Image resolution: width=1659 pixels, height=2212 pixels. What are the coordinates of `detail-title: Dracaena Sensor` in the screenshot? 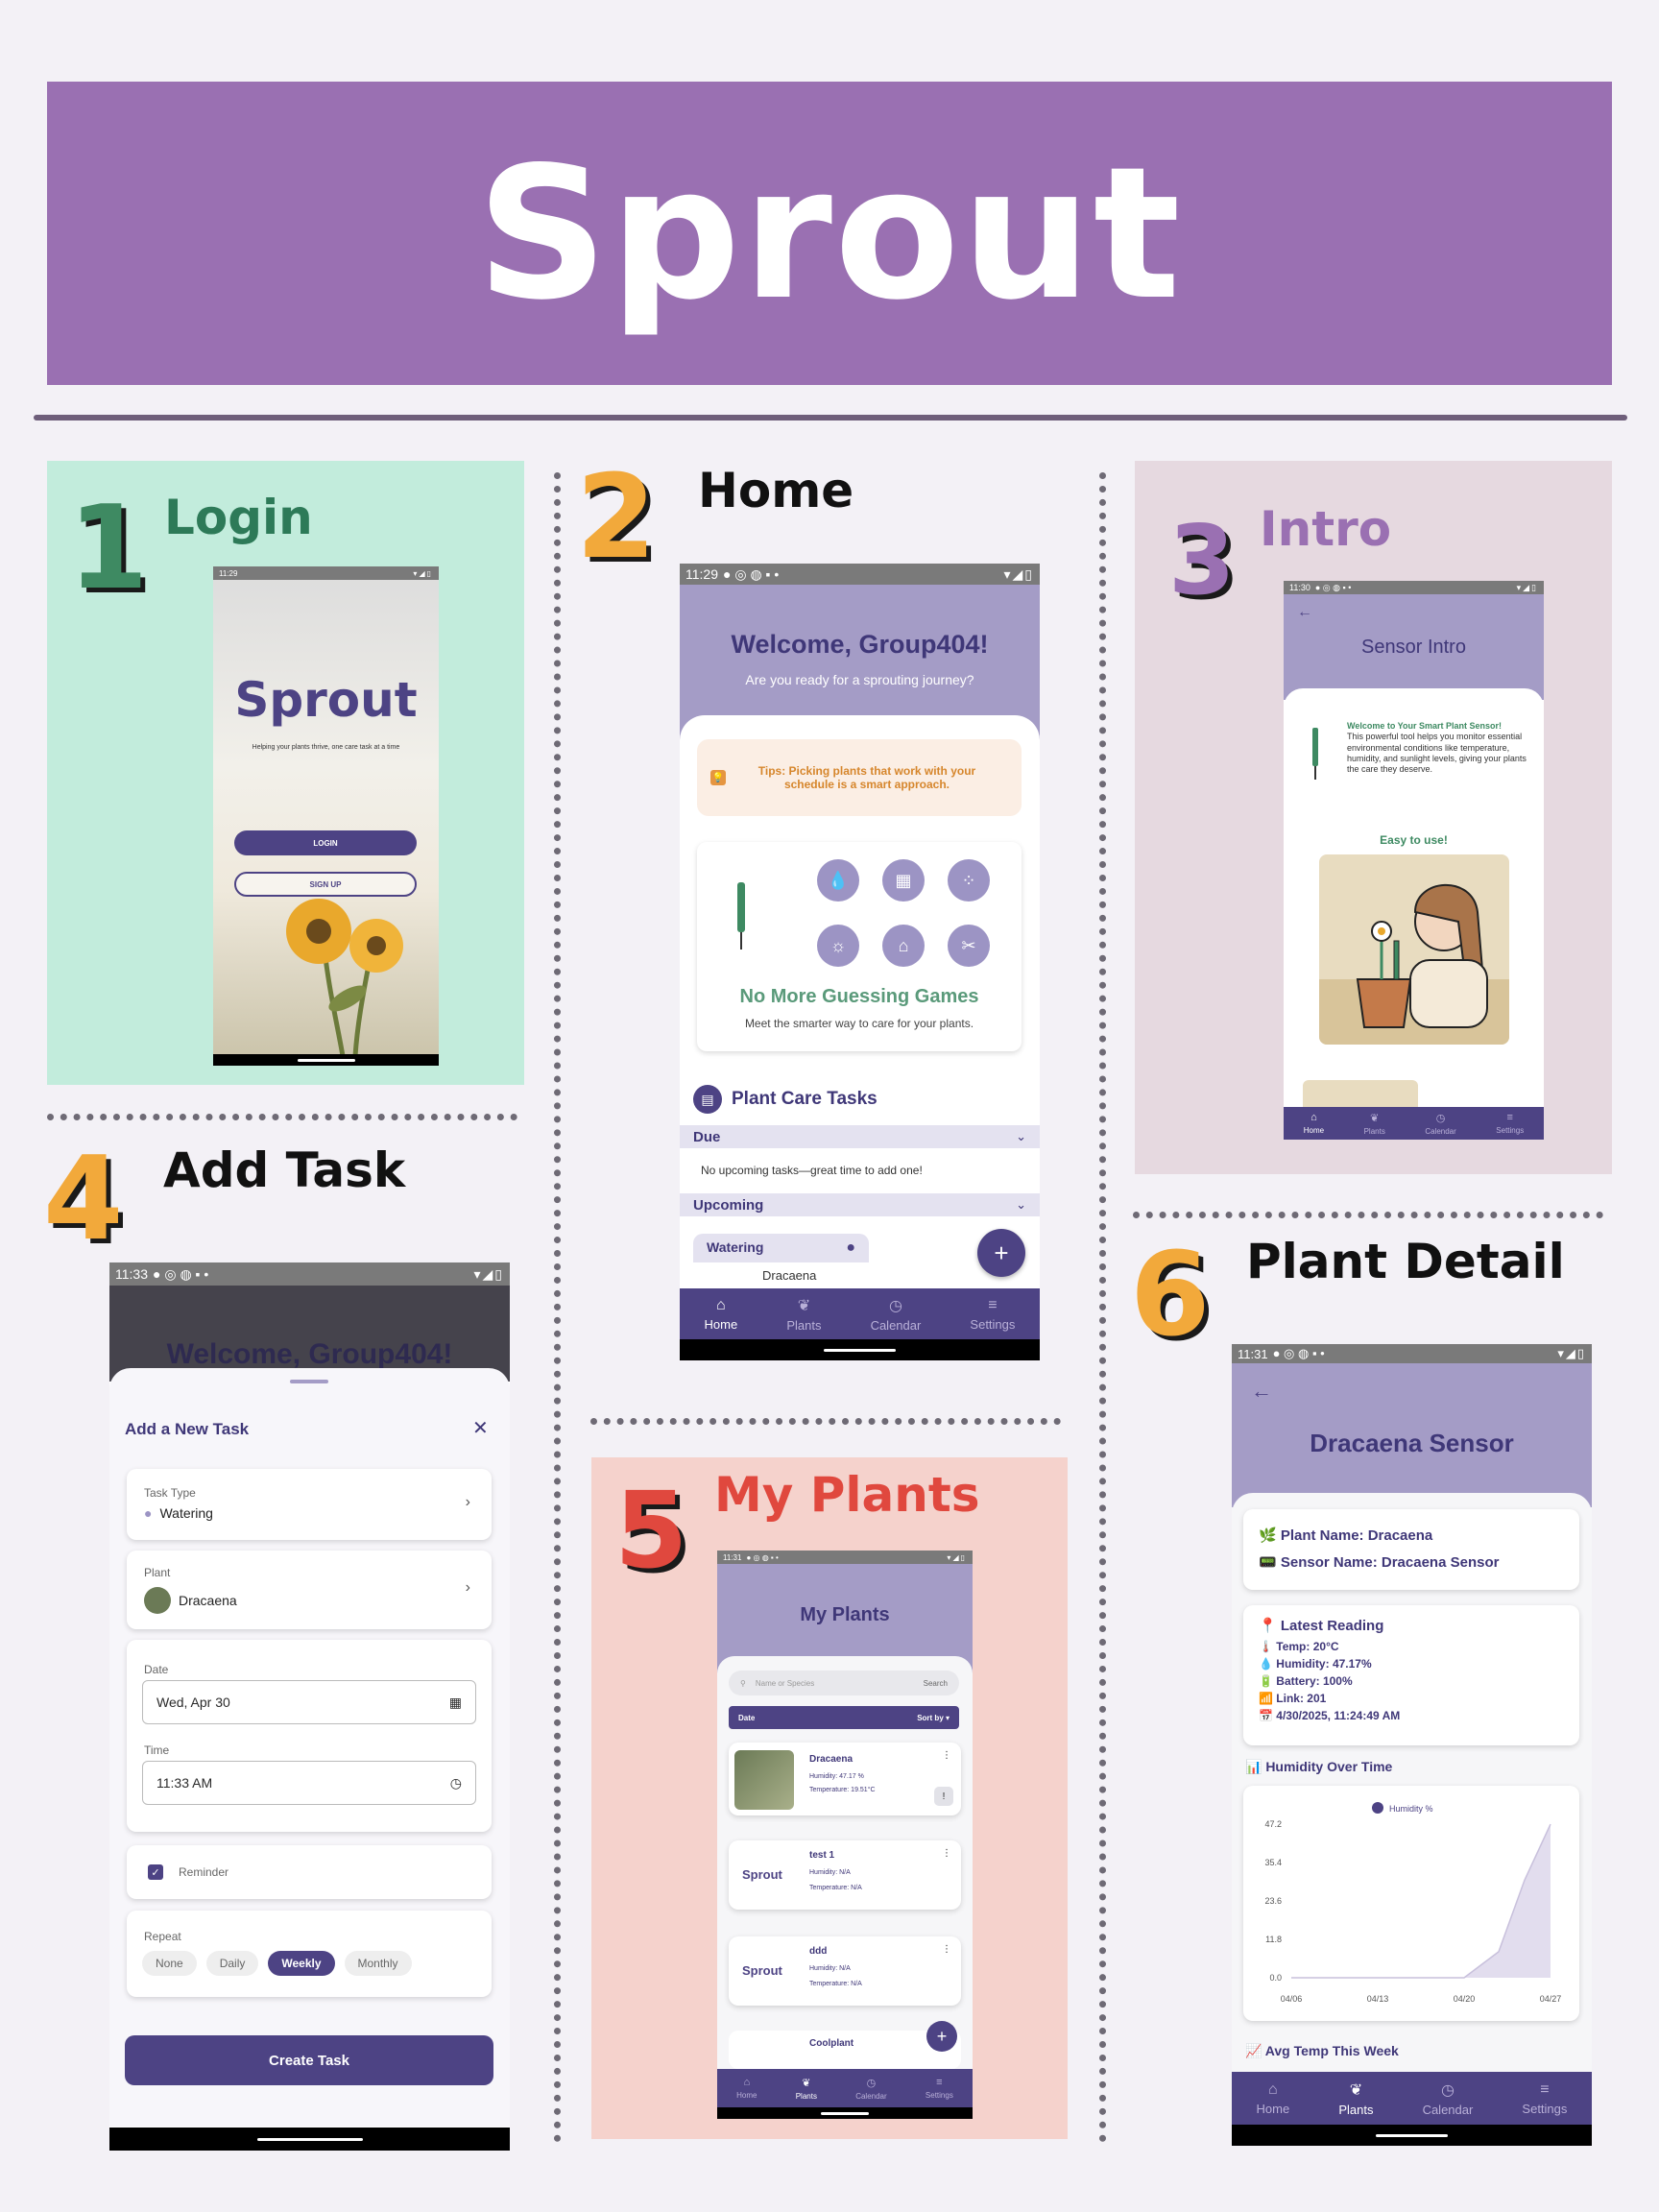 It's located at (1412, 1443).